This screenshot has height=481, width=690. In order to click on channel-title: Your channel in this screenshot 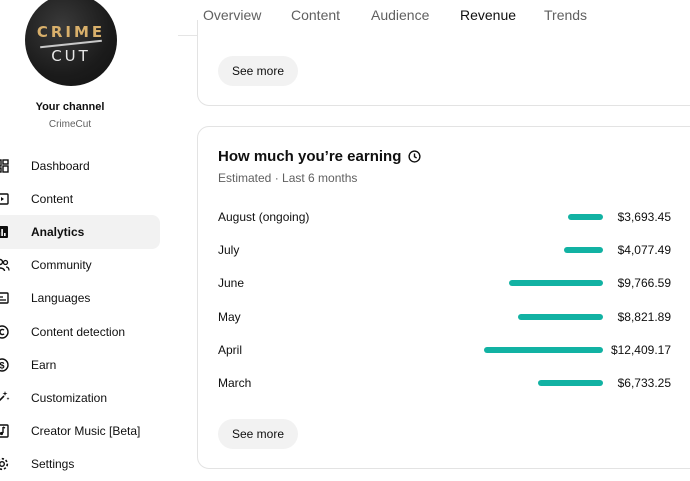, I will do `click(70, 107)`.